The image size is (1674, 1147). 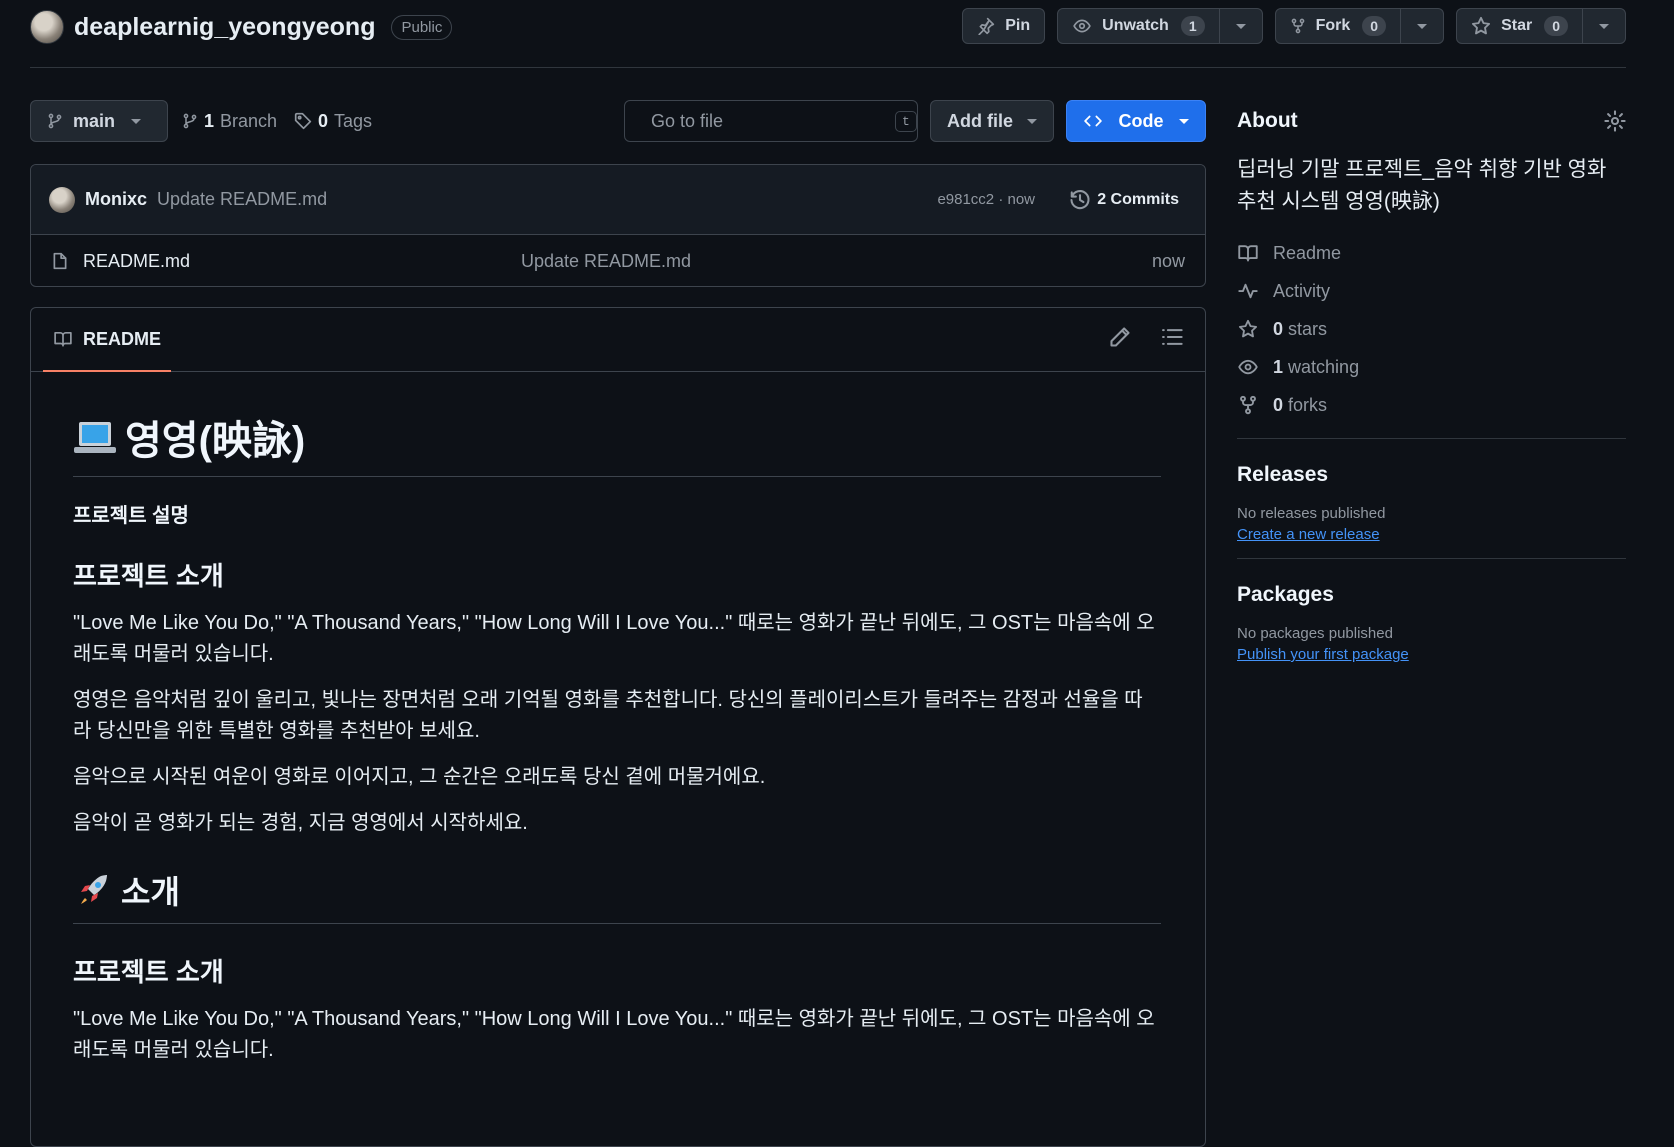 What do you see at coordinates (303, 121) in the screenshot?
I see `tag-icon` at bounding box center [303, 121].